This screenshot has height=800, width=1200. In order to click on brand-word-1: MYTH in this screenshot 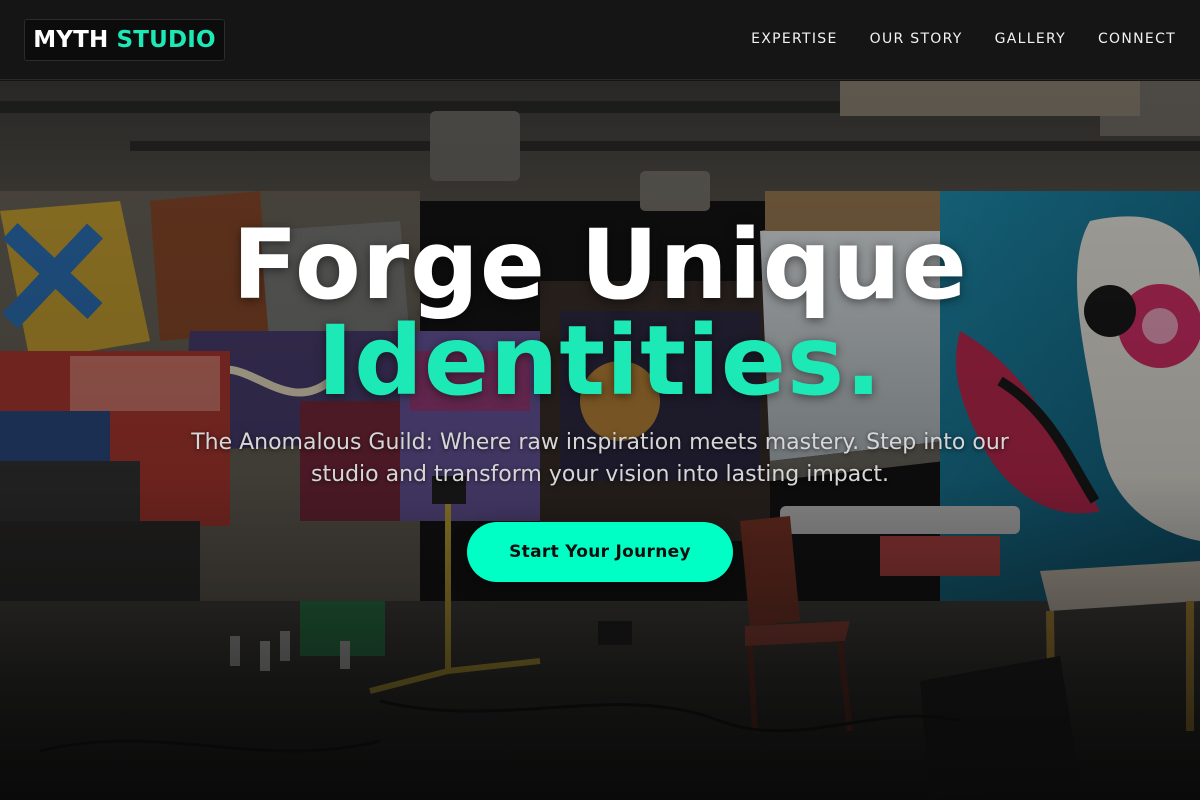, I will do `click(71, 40)`.